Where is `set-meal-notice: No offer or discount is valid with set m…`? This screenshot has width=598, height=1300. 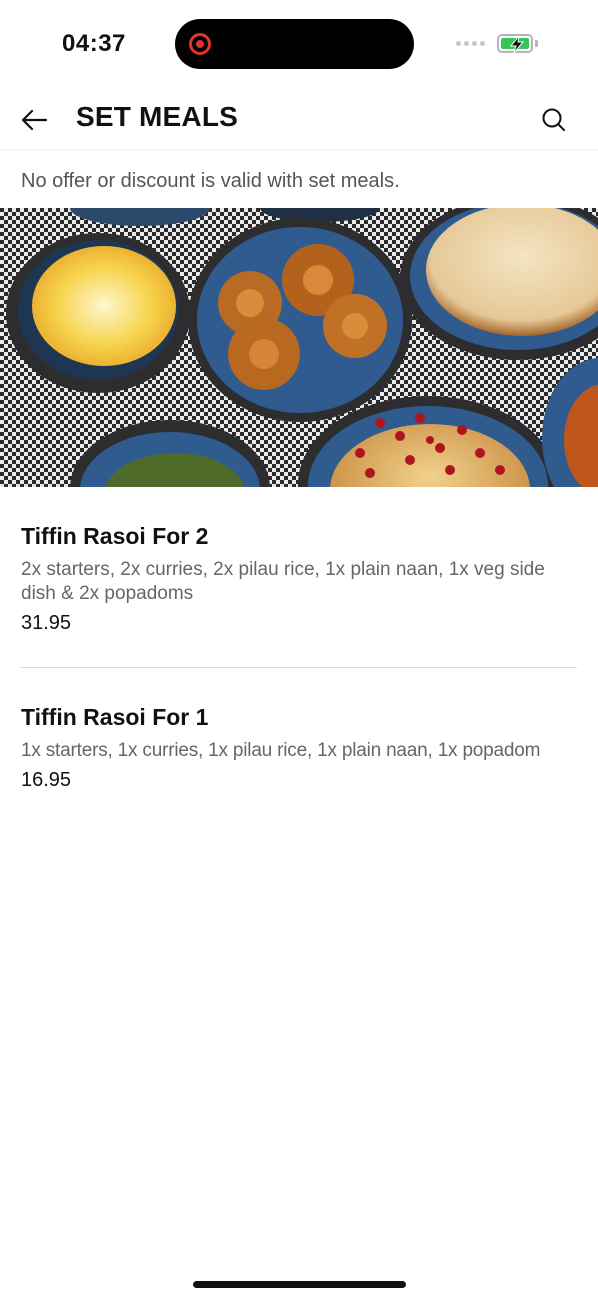
set-meal-notice: No offer or discount is valid with set m… is located at coordinates (210, 181).